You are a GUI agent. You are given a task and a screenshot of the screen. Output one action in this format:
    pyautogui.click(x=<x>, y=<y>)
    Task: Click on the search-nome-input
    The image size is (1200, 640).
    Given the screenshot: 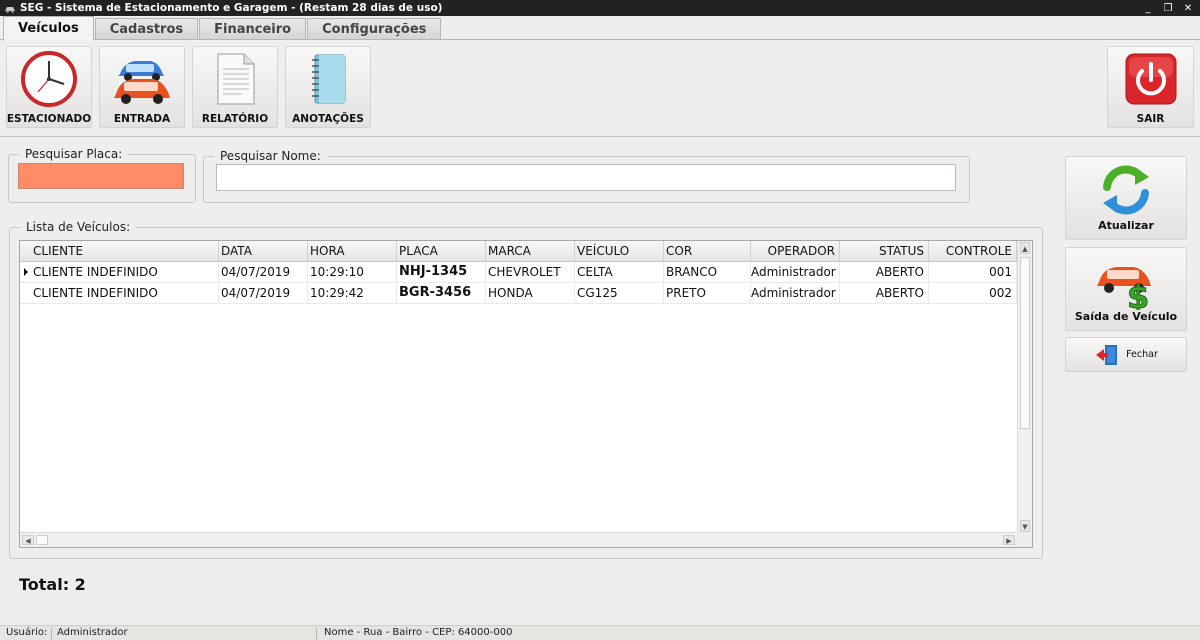 What is the action you would take?
    pyautogui.click(x=586, y=177)
    